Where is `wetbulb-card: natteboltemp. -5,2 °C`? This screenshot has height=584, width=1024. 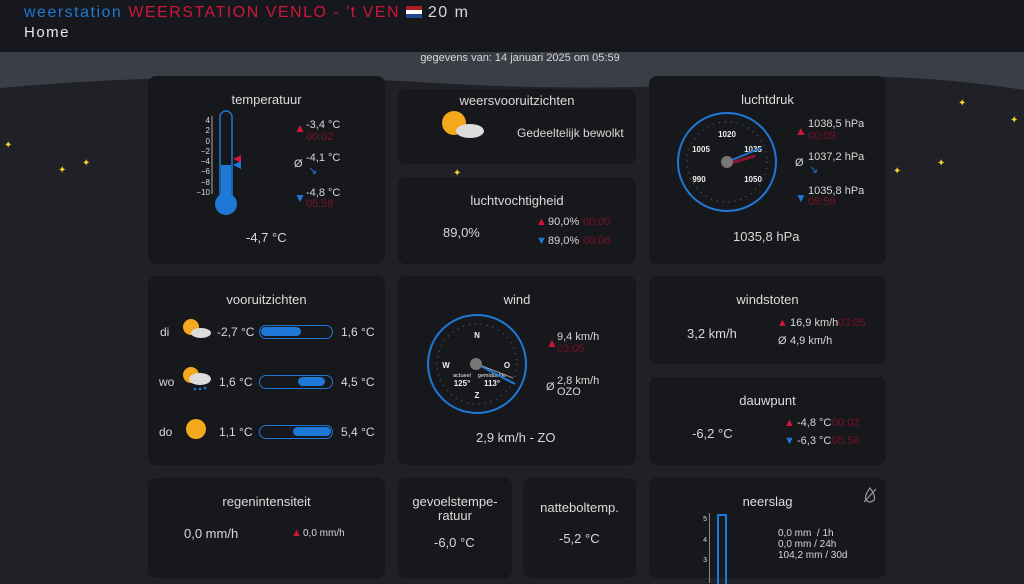 wetbulb-card: natteboltemp. -5,2 °C is located at coordinates (579, 528).